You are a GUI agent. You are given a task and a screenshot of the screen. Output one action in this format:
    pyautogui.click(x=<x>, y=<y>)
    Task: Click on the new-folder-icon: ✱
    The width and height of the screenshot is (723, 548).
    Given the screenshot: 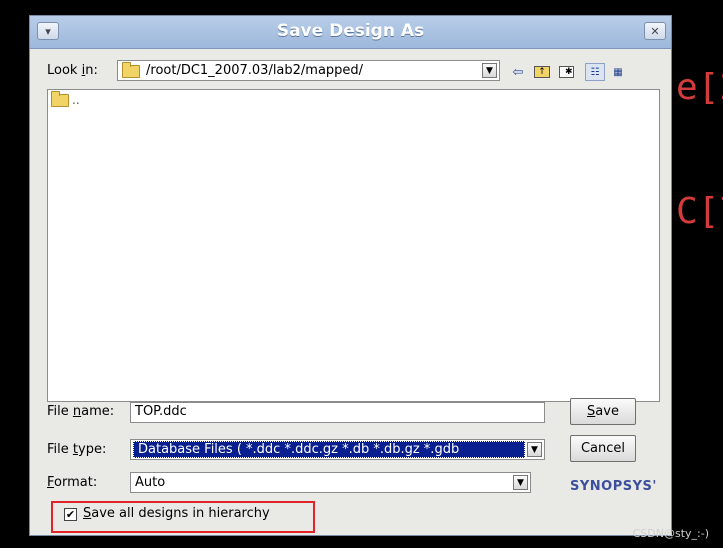 What is the action you would take?
    pyautogui.click(x=566, y=72)
    